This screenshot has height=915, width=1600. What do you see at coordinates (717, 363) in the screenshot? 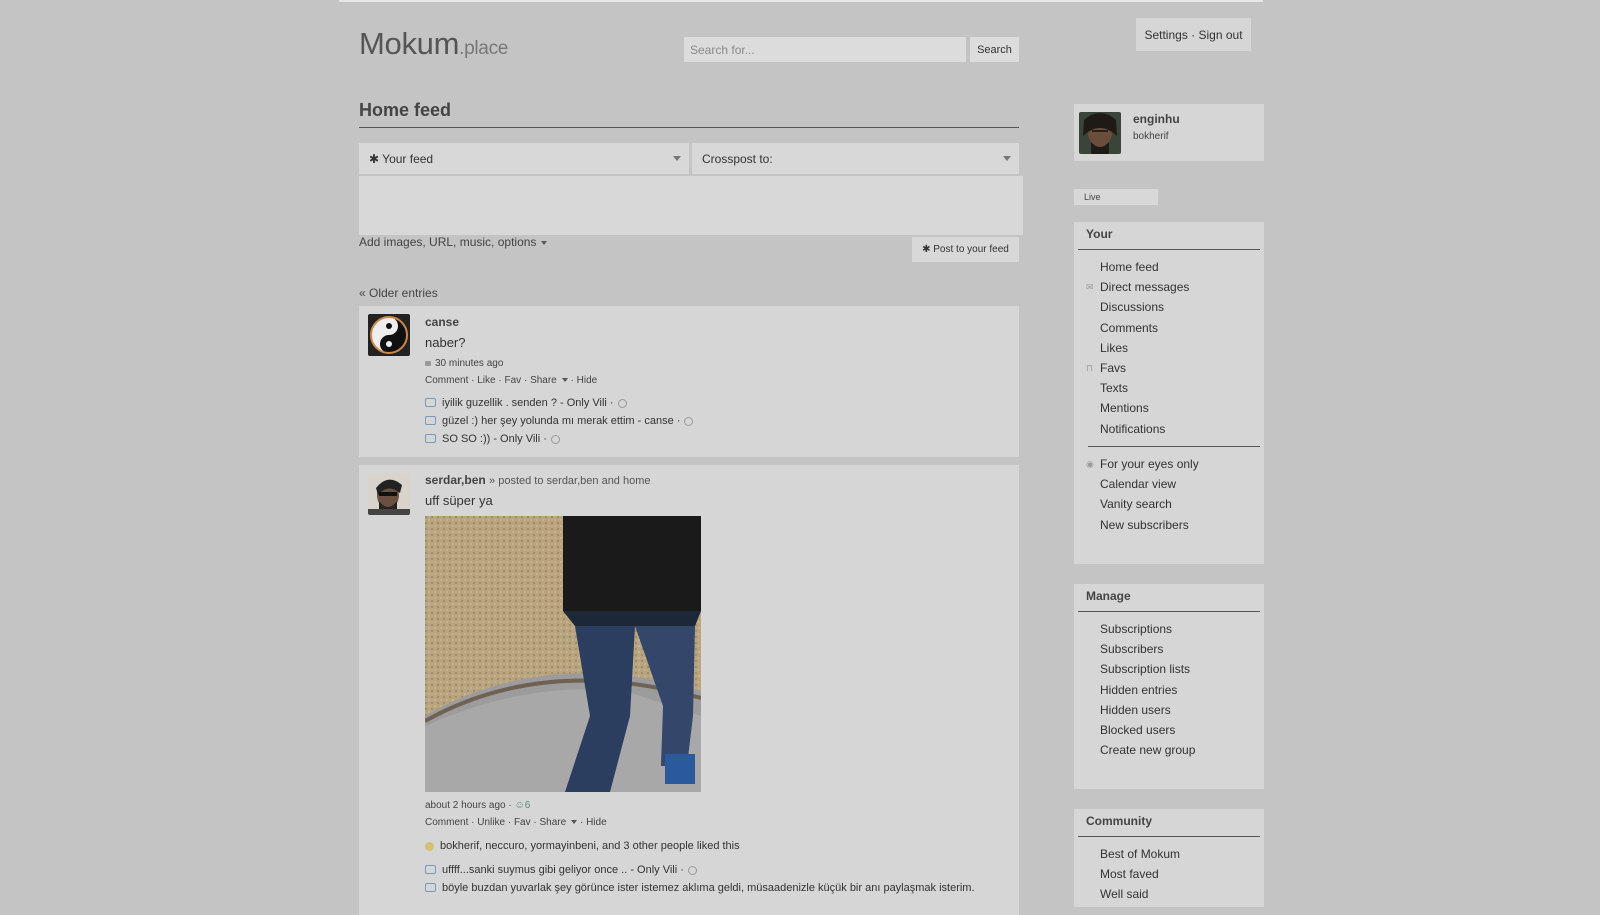
I see `entry-meta: 30 minutes ago` at bounding box center [717, 363].